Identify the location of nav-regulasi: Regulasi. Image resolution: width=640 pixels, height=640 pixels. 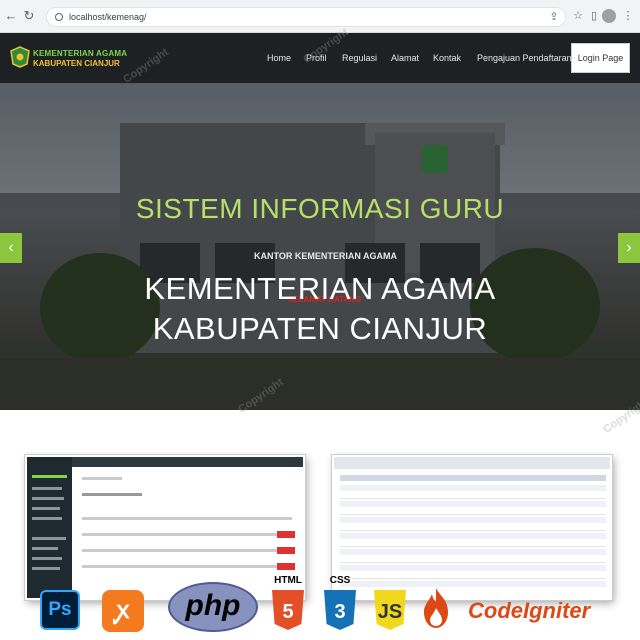
(359, 58).